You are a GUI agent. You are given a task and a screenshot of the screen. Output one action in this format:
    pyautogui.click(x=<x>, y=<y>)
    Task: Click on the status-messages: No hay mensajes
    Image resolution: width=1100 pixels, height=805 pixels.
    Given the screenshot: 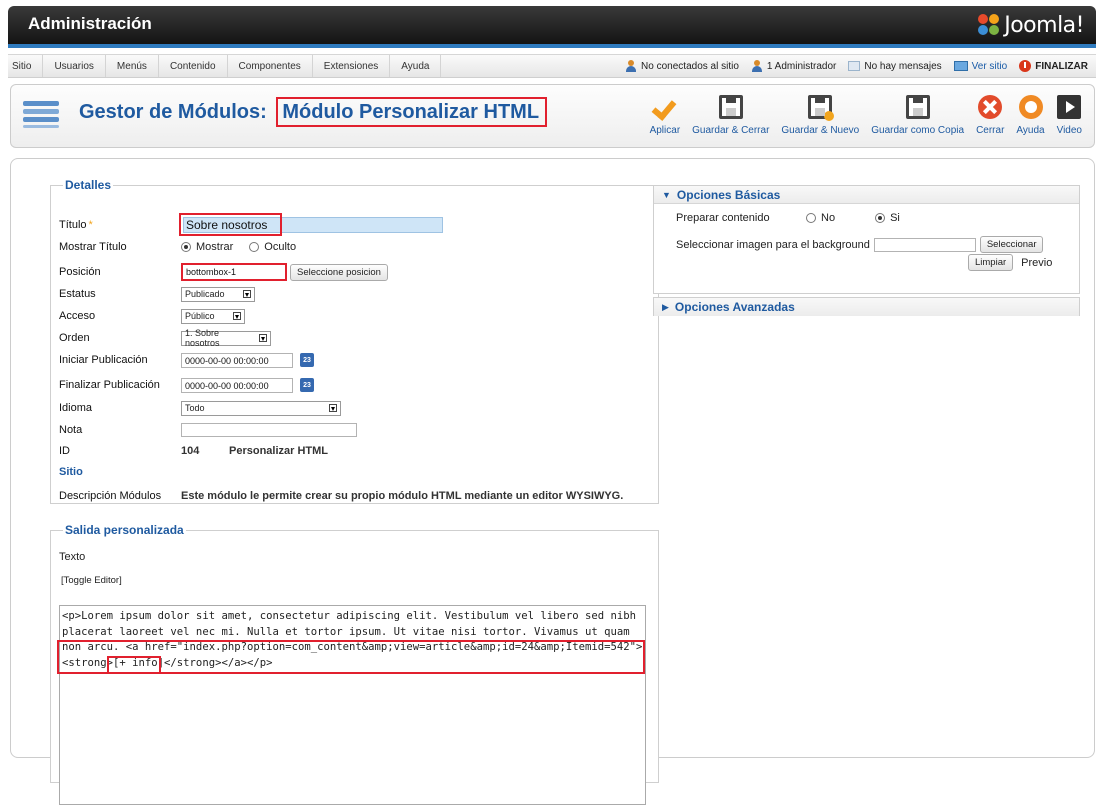 What is the action you would take?
    pyautogui.click(x=895, y=66)
    